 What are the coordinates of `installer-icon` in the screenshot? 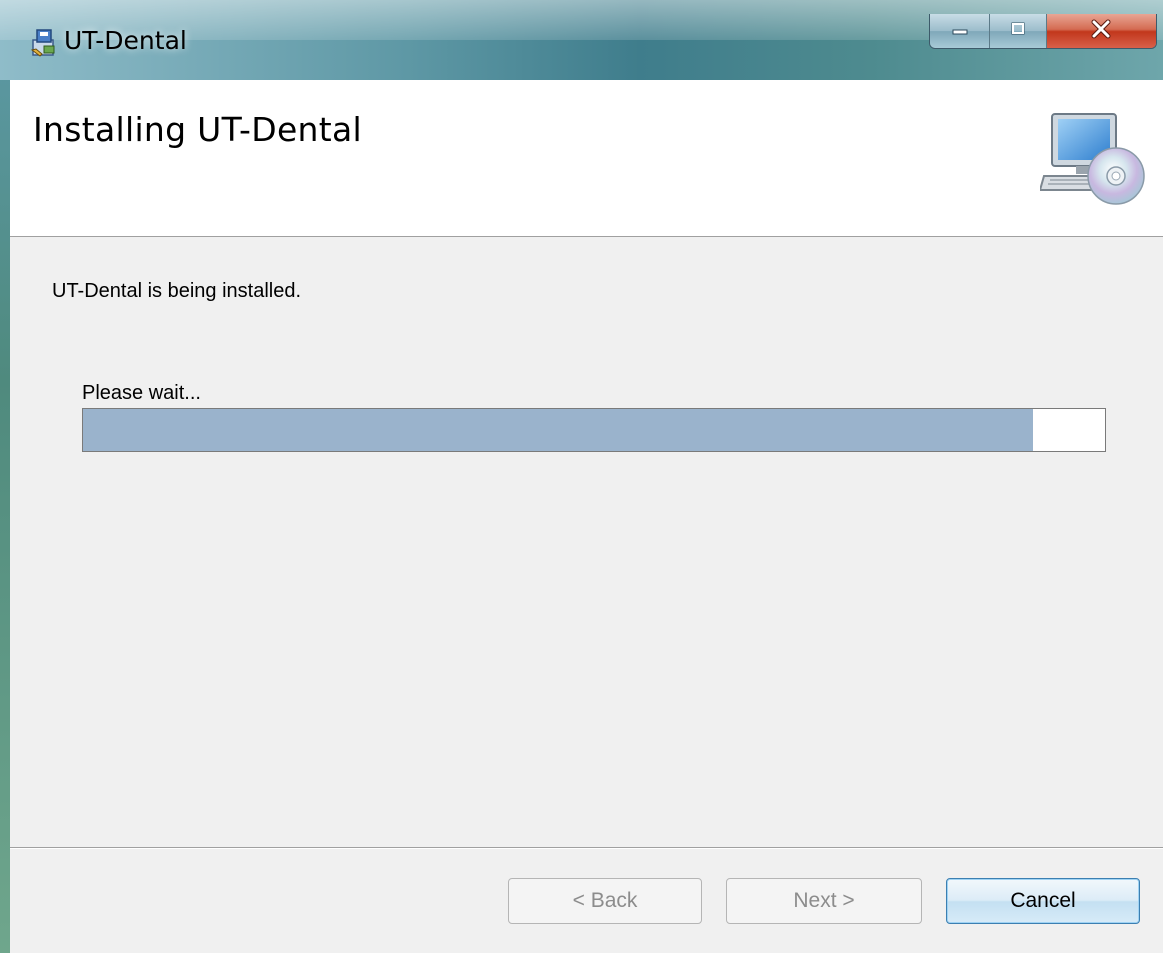 It's located at (44, 43).